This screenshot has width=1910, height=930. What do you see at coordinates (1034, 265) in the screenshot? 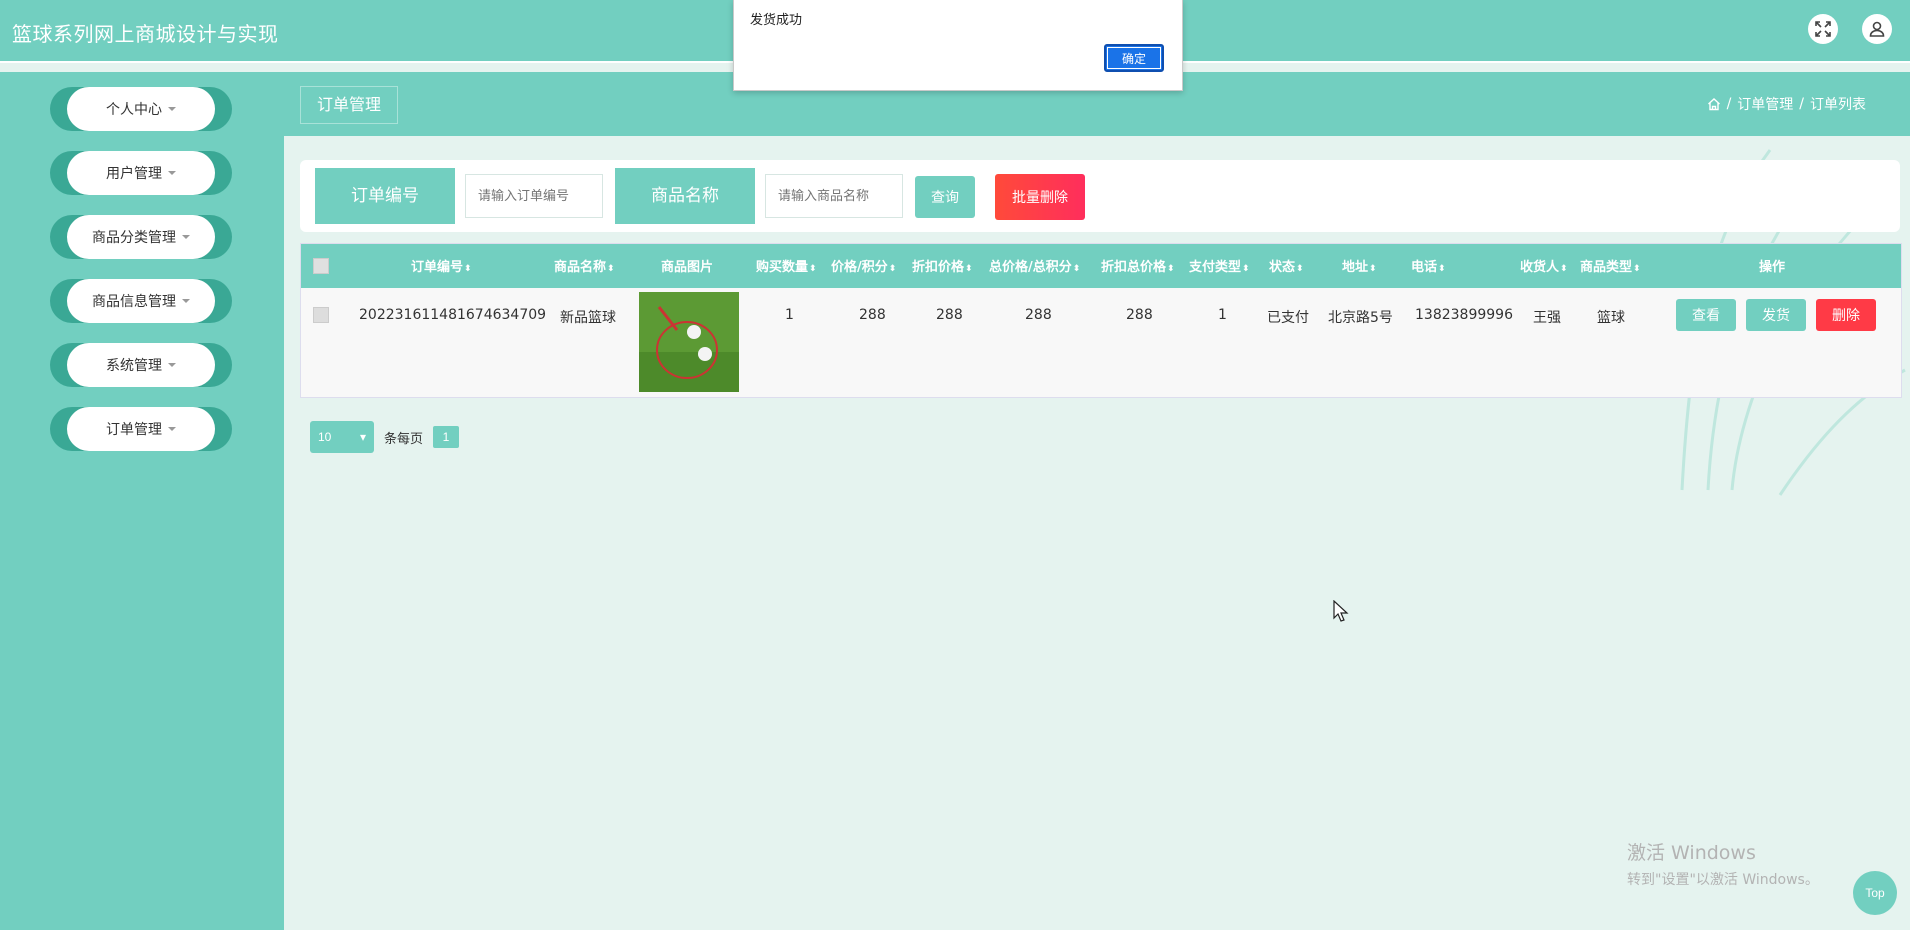
I see `column-header: 总价格/总积分⬍` at bounding box center [1034, 265].